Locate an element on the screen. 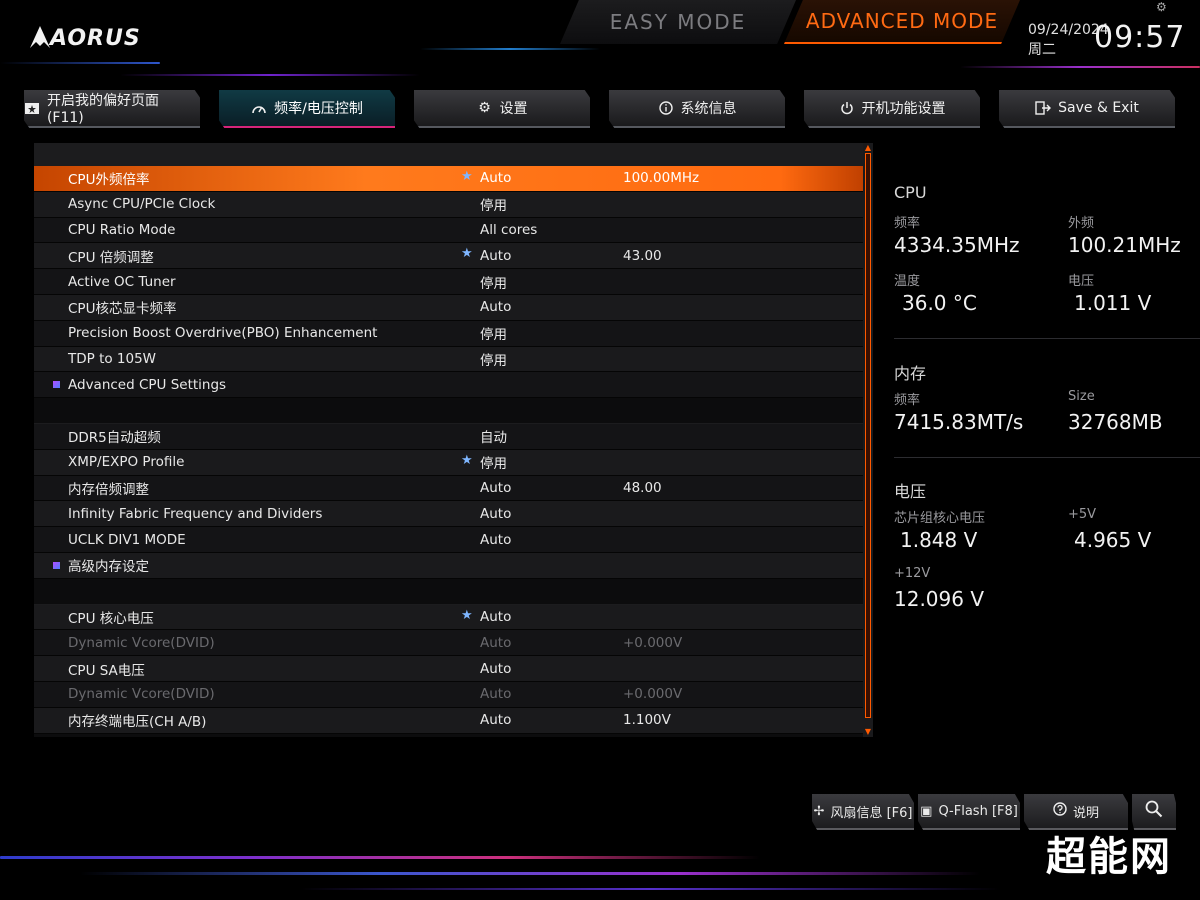 This screenshot has height=900, width=1200. scroll-thumb is located at coordinates (868, 435).